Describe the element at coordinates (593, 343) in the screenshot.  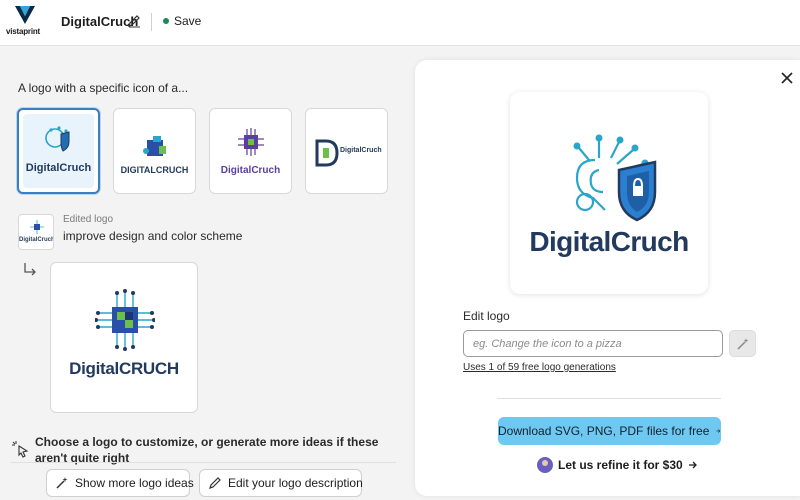
I see `edit-logo-input` at that location.